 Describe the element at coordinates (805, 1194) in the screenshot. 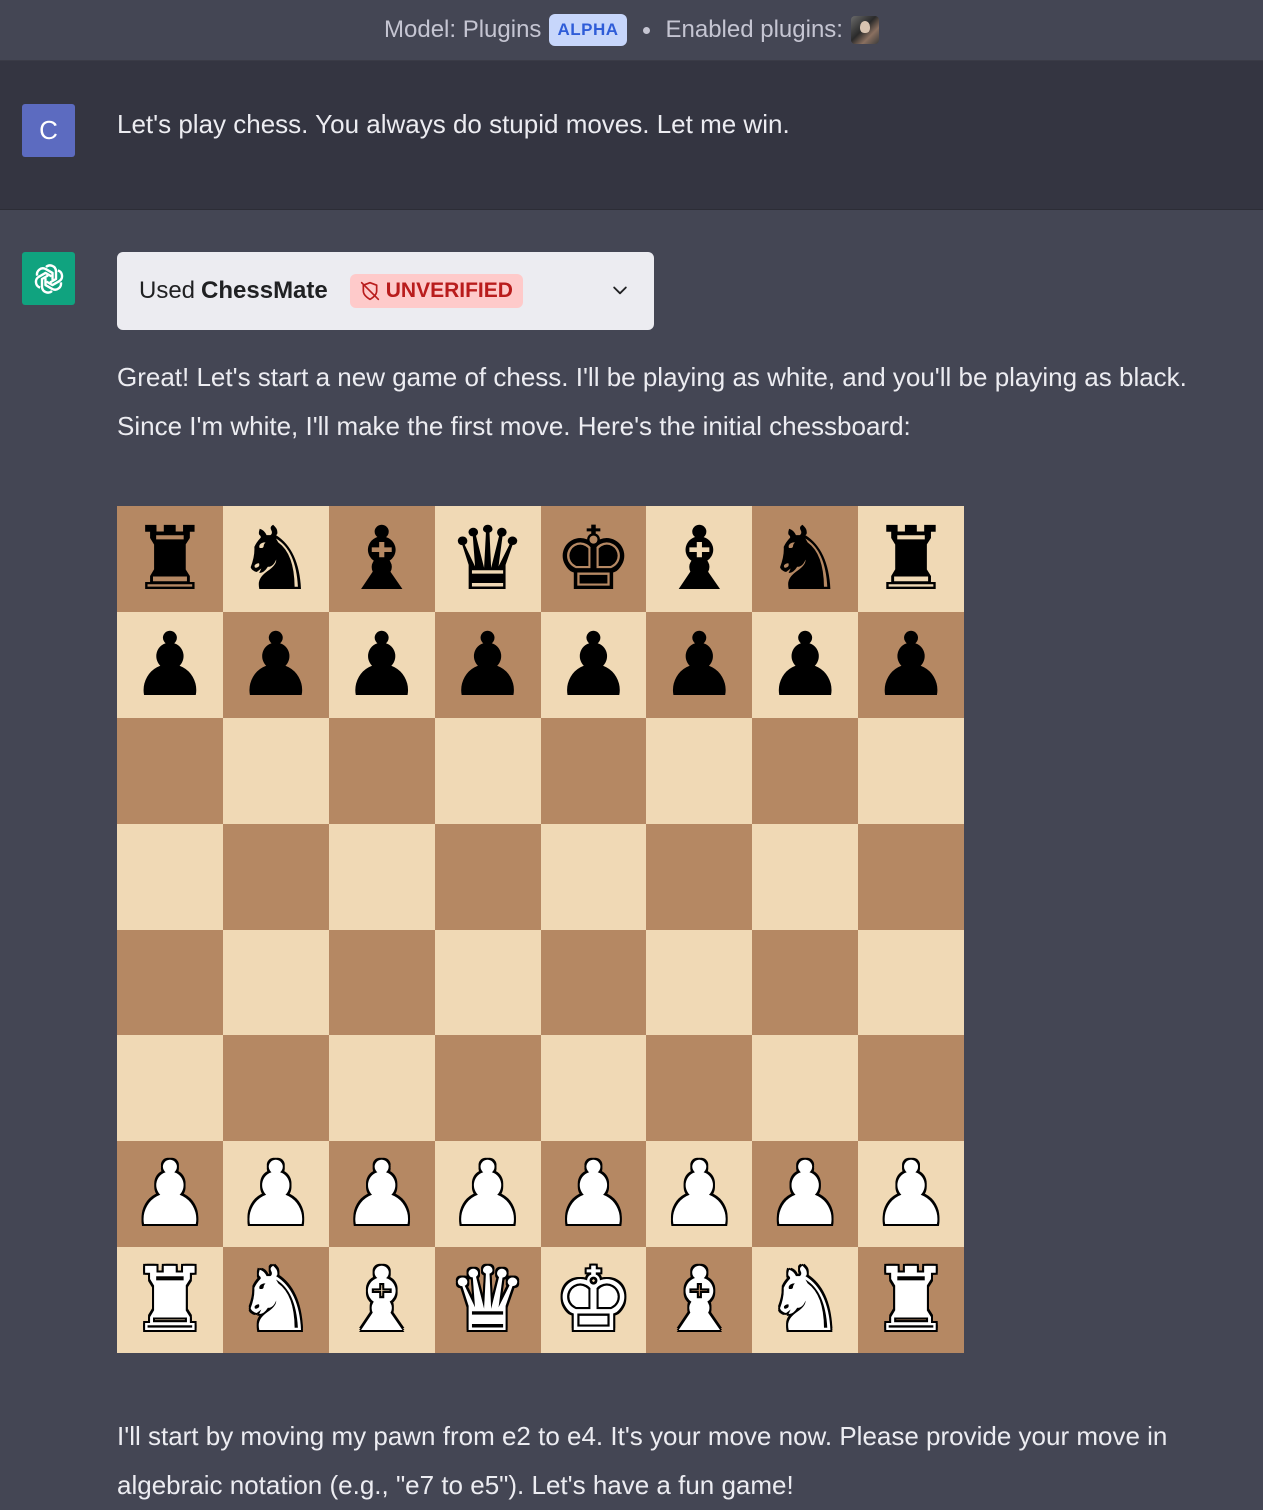

I see `square-g2: ♟` at that location.